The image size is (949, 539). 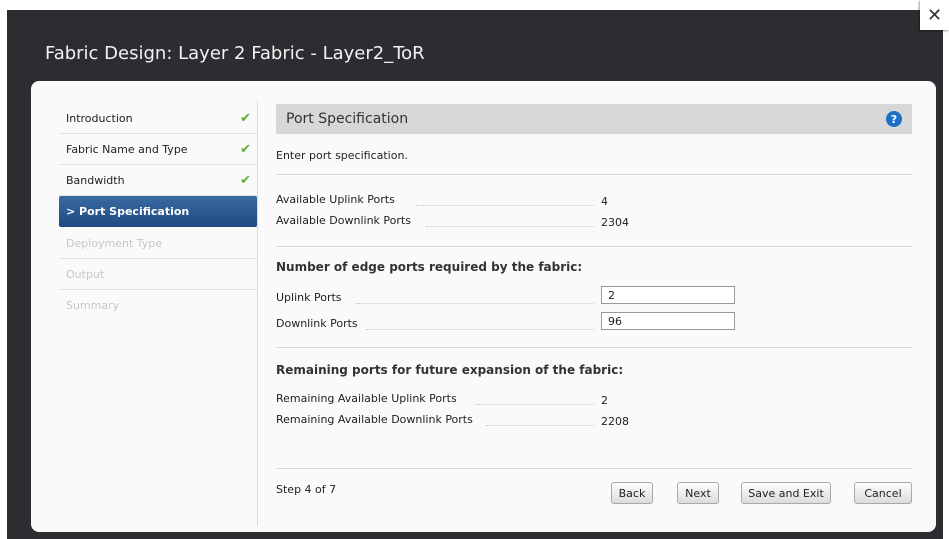 What do you see at coordinates (604, 400) in the screenshot?
I see `remaining-uplink-value: 2` at bounding box center [604, 400].